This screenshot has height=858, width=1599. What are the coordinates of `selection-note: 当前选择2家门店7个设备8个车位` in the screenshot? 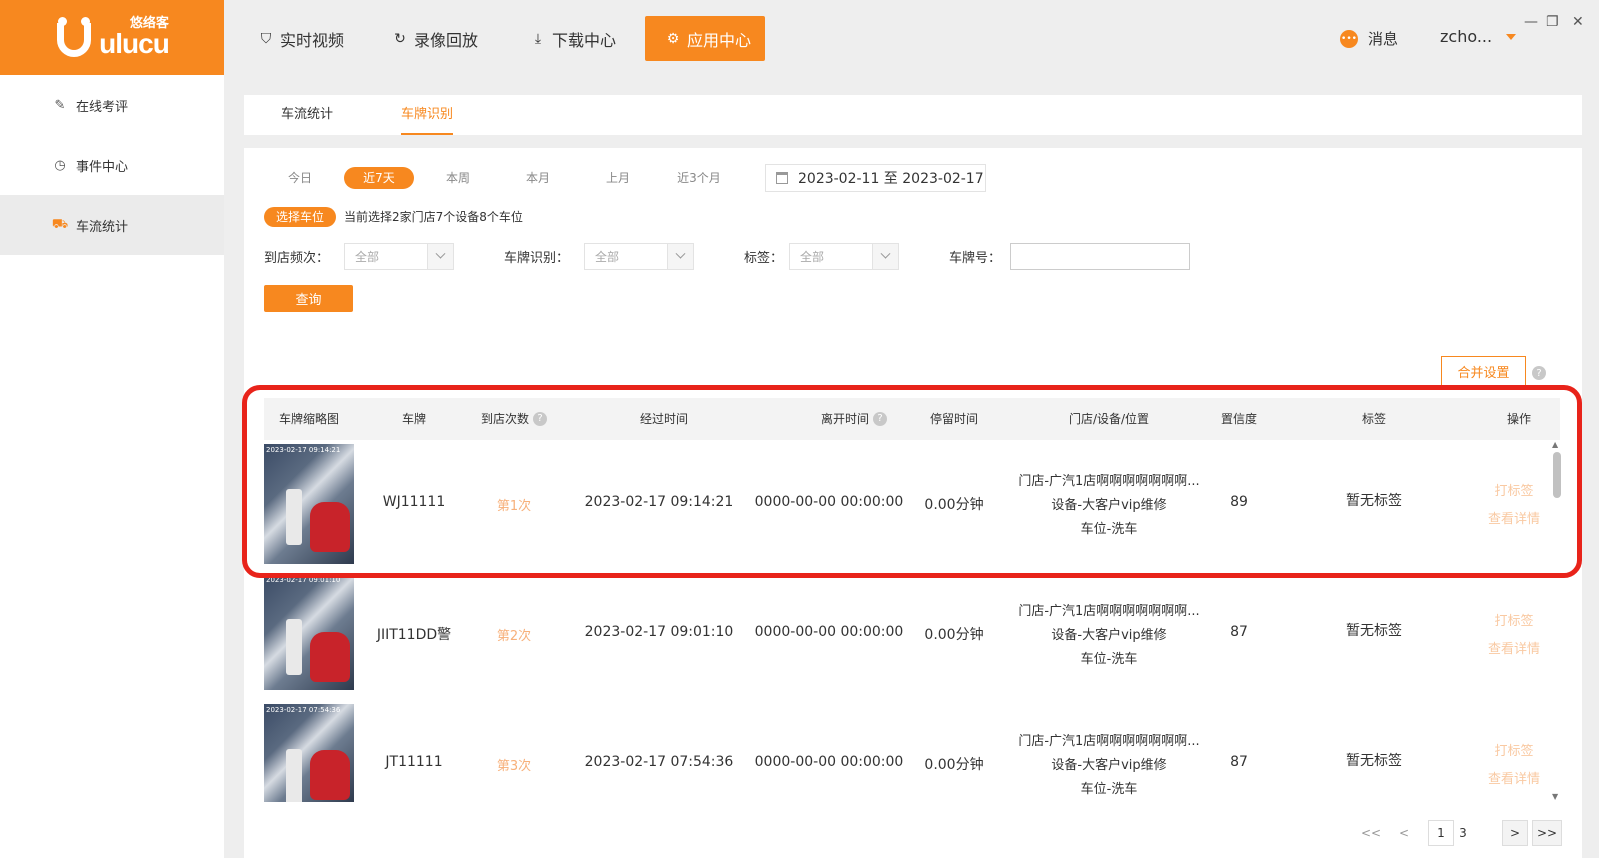 It's located at (433, 217).